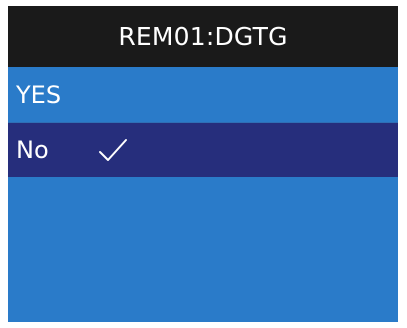  I want to click on option-no-label: No, so click(32, 150).